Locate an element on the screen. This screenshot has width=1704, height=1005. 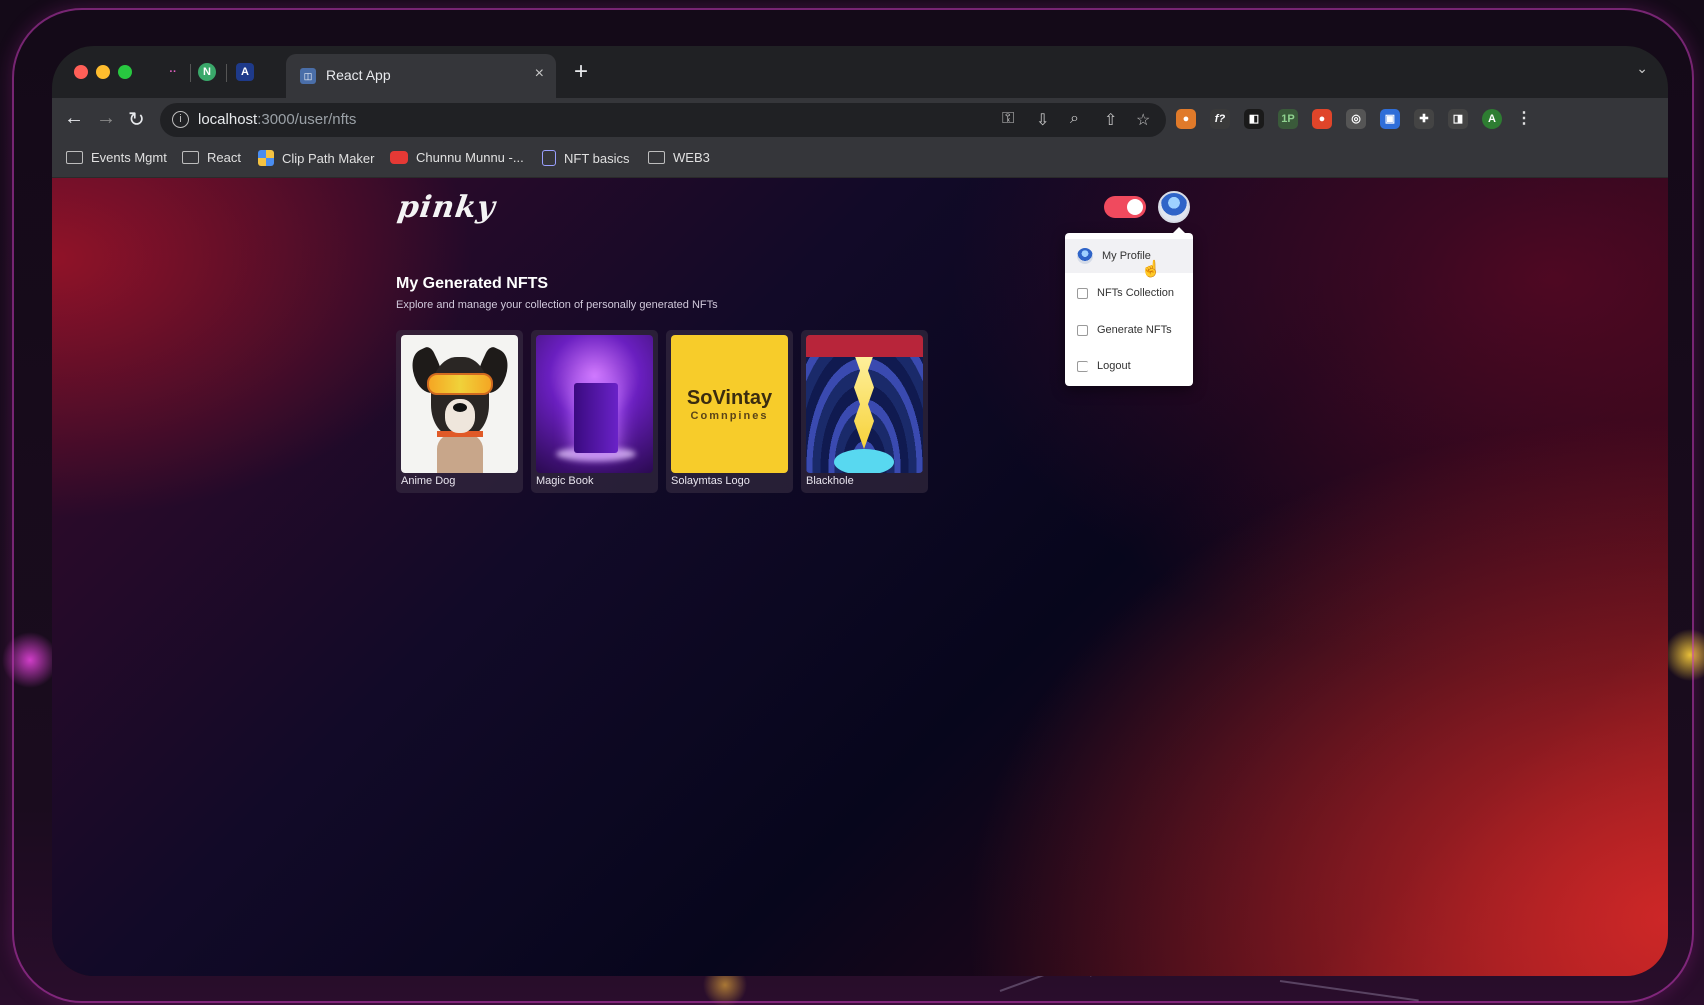
maximize-window-button is located at coordinates (125, 72).